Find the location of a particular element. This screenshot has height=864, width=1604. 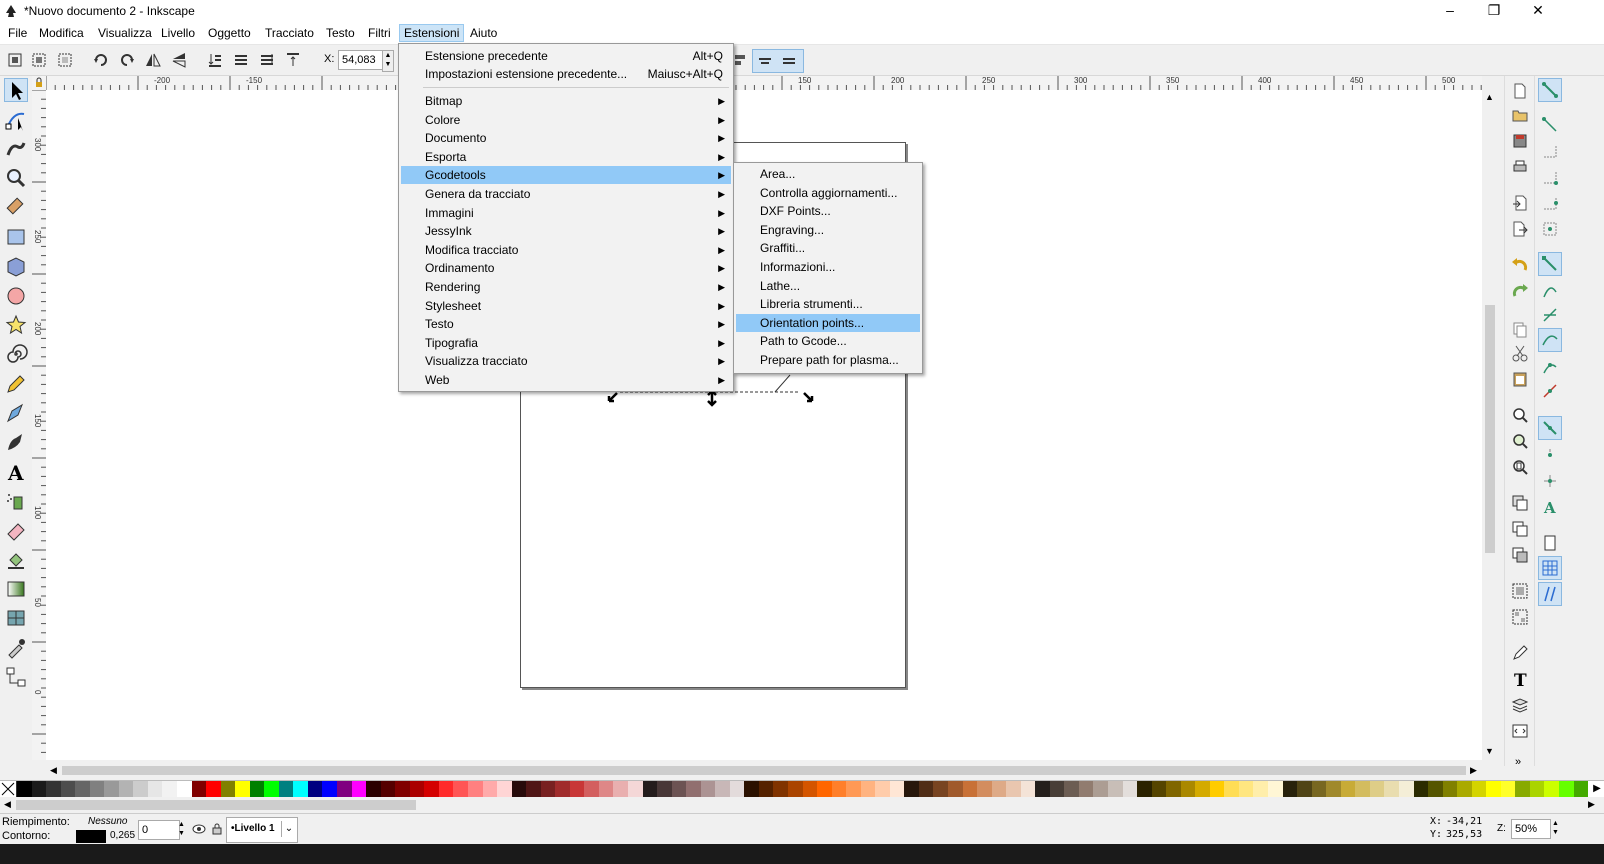

snap-midpoints-icon is located at coordinates (1550, 391).